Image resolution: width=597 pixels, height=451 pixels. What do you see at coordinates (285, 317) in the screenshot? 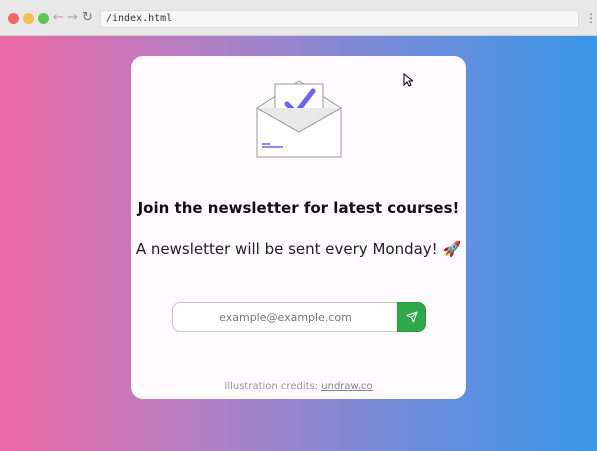
I see `email-field` at bounding box center [285, 317].